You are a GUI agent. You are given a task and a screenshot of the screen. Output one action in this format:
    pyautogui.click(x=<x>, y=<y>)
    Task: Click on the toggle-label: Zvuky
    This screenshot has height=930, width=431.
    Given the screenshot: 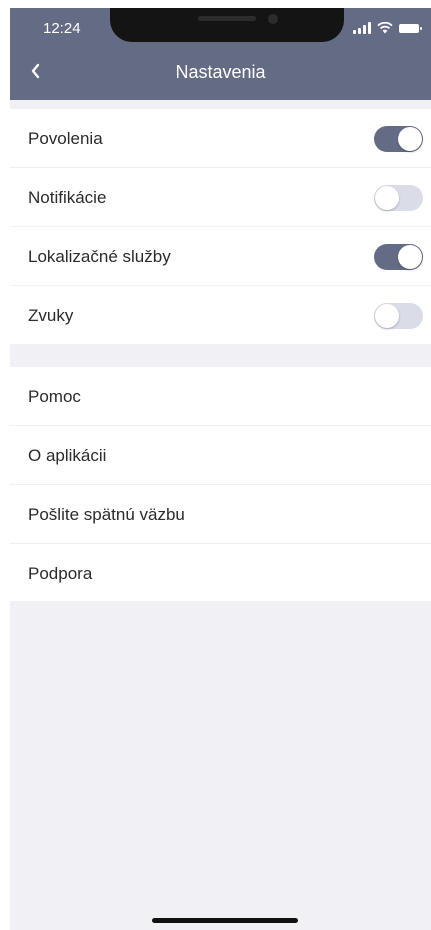 What is the action you would take?
    pyautogui.click(x=51, y=315)
    